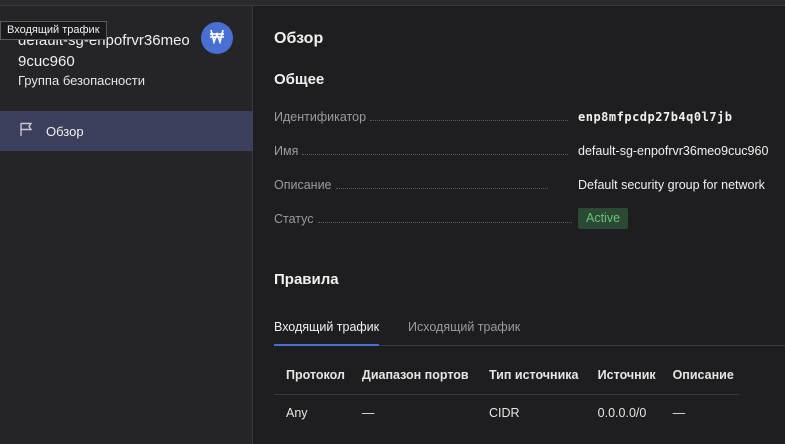 The height and width of the screenshot is (444, 785). I want to click on property-key: Статус, so click(294, 219).